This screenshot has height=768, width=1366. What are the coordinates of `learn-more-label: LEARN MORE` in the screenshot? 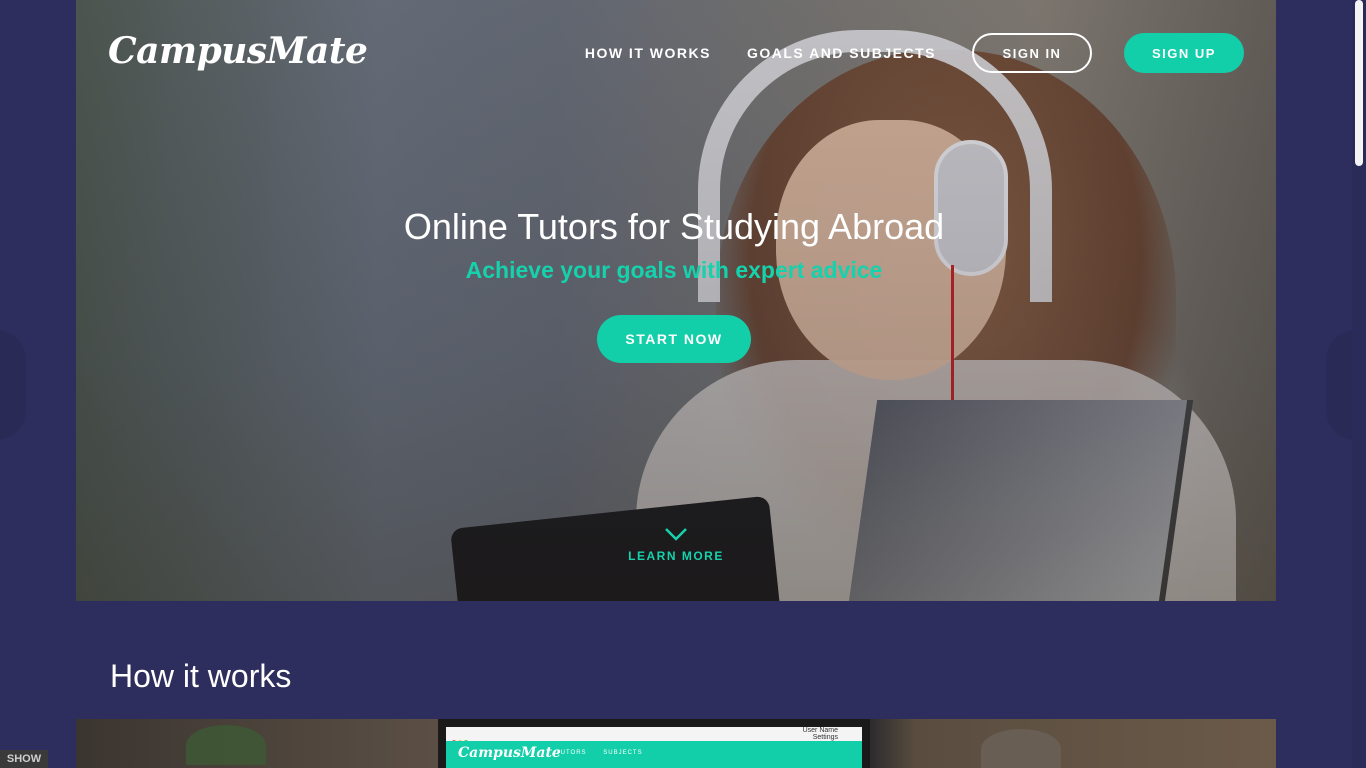 It's located at (676, 556).